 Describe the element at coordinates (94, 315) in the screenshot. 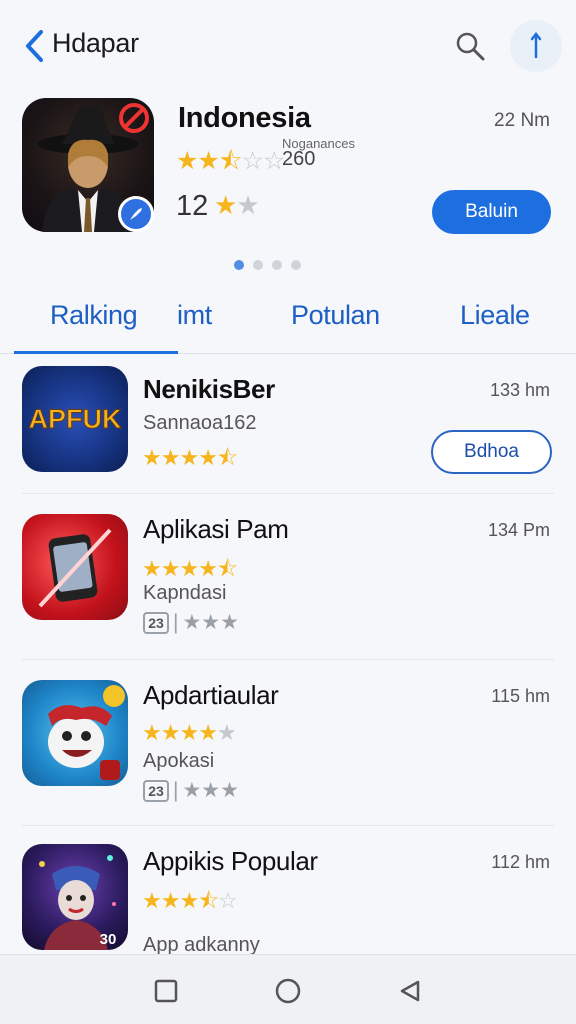

I see `tab-ranking: Ralking` at that location.